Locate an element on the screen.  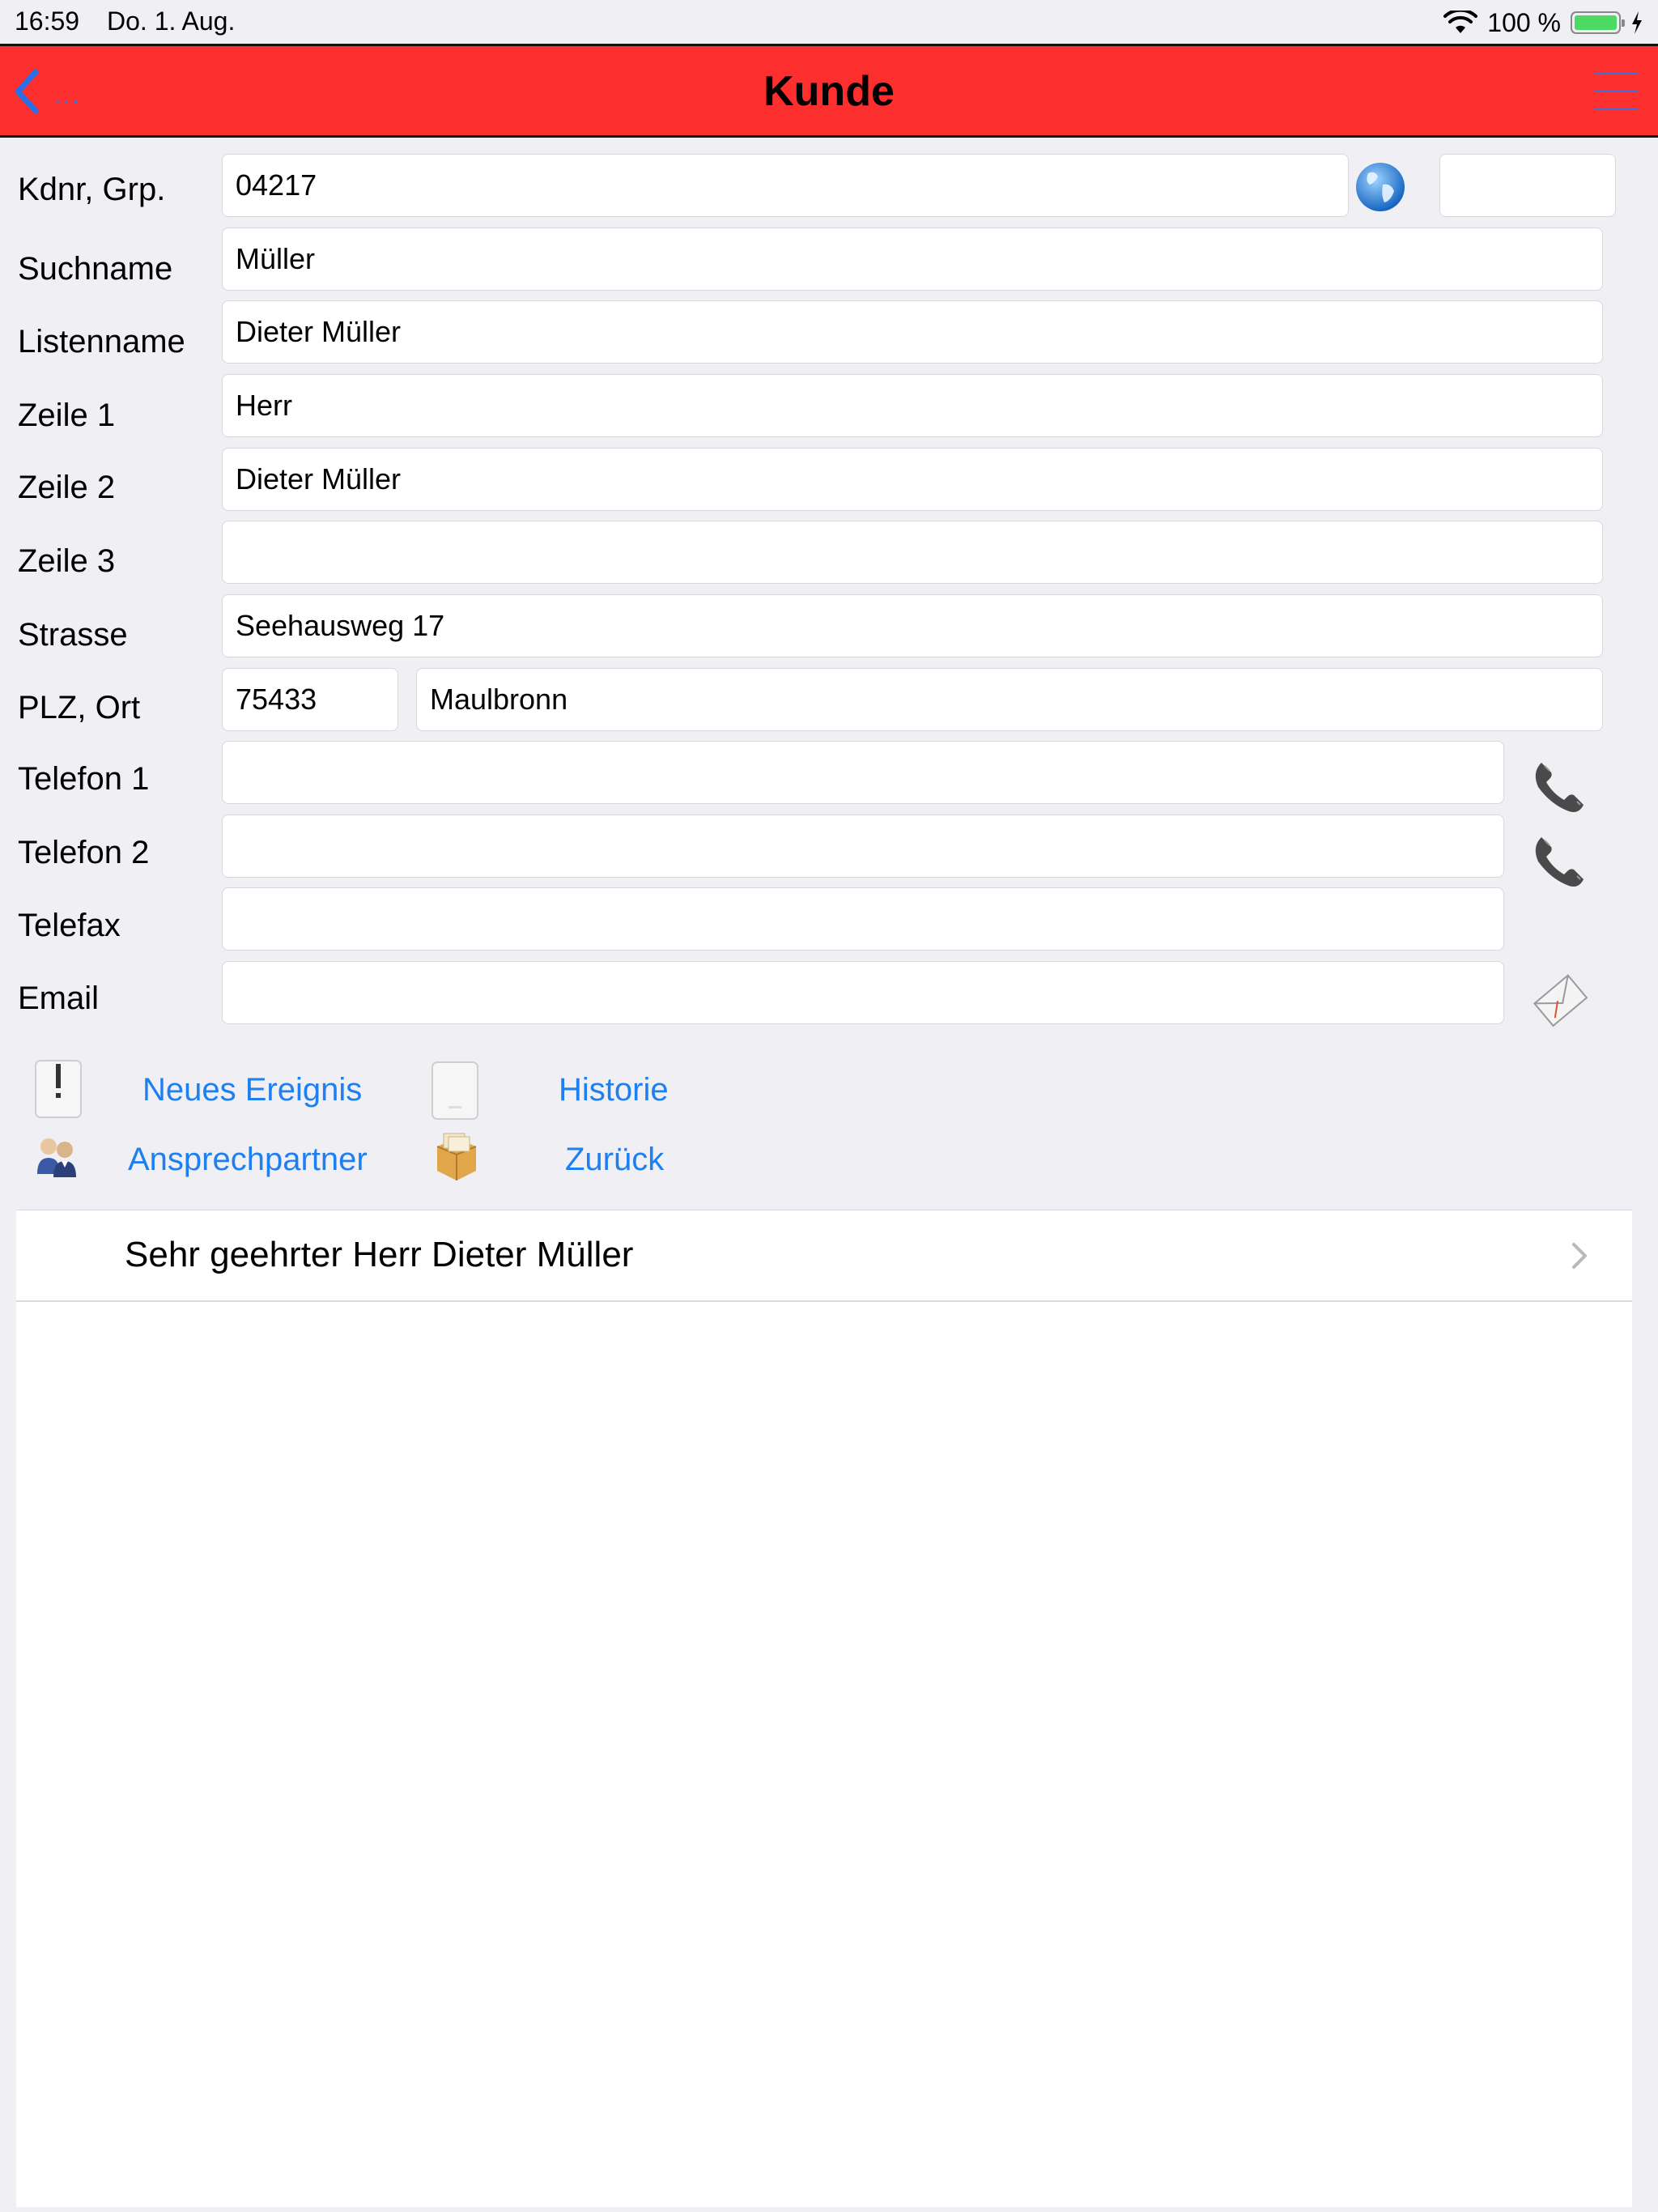
list-item-label: Sehr geehrter Herr Dieter Müller is located at coordinates (379, 1255).